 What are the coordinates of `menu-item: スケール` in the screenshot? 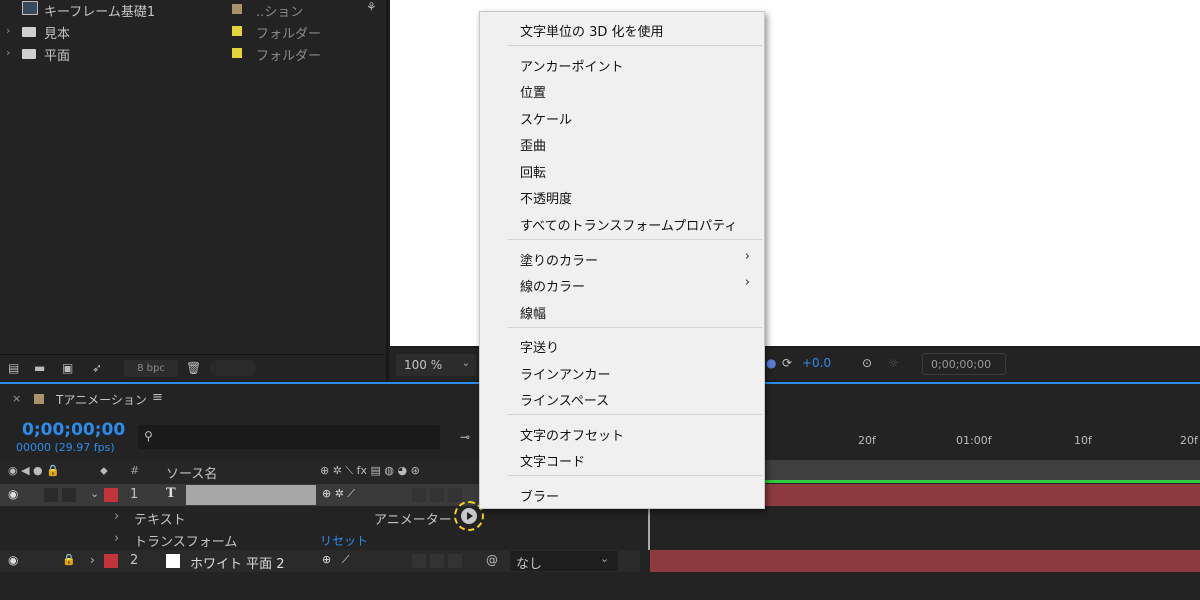 It's located at (622, 116).